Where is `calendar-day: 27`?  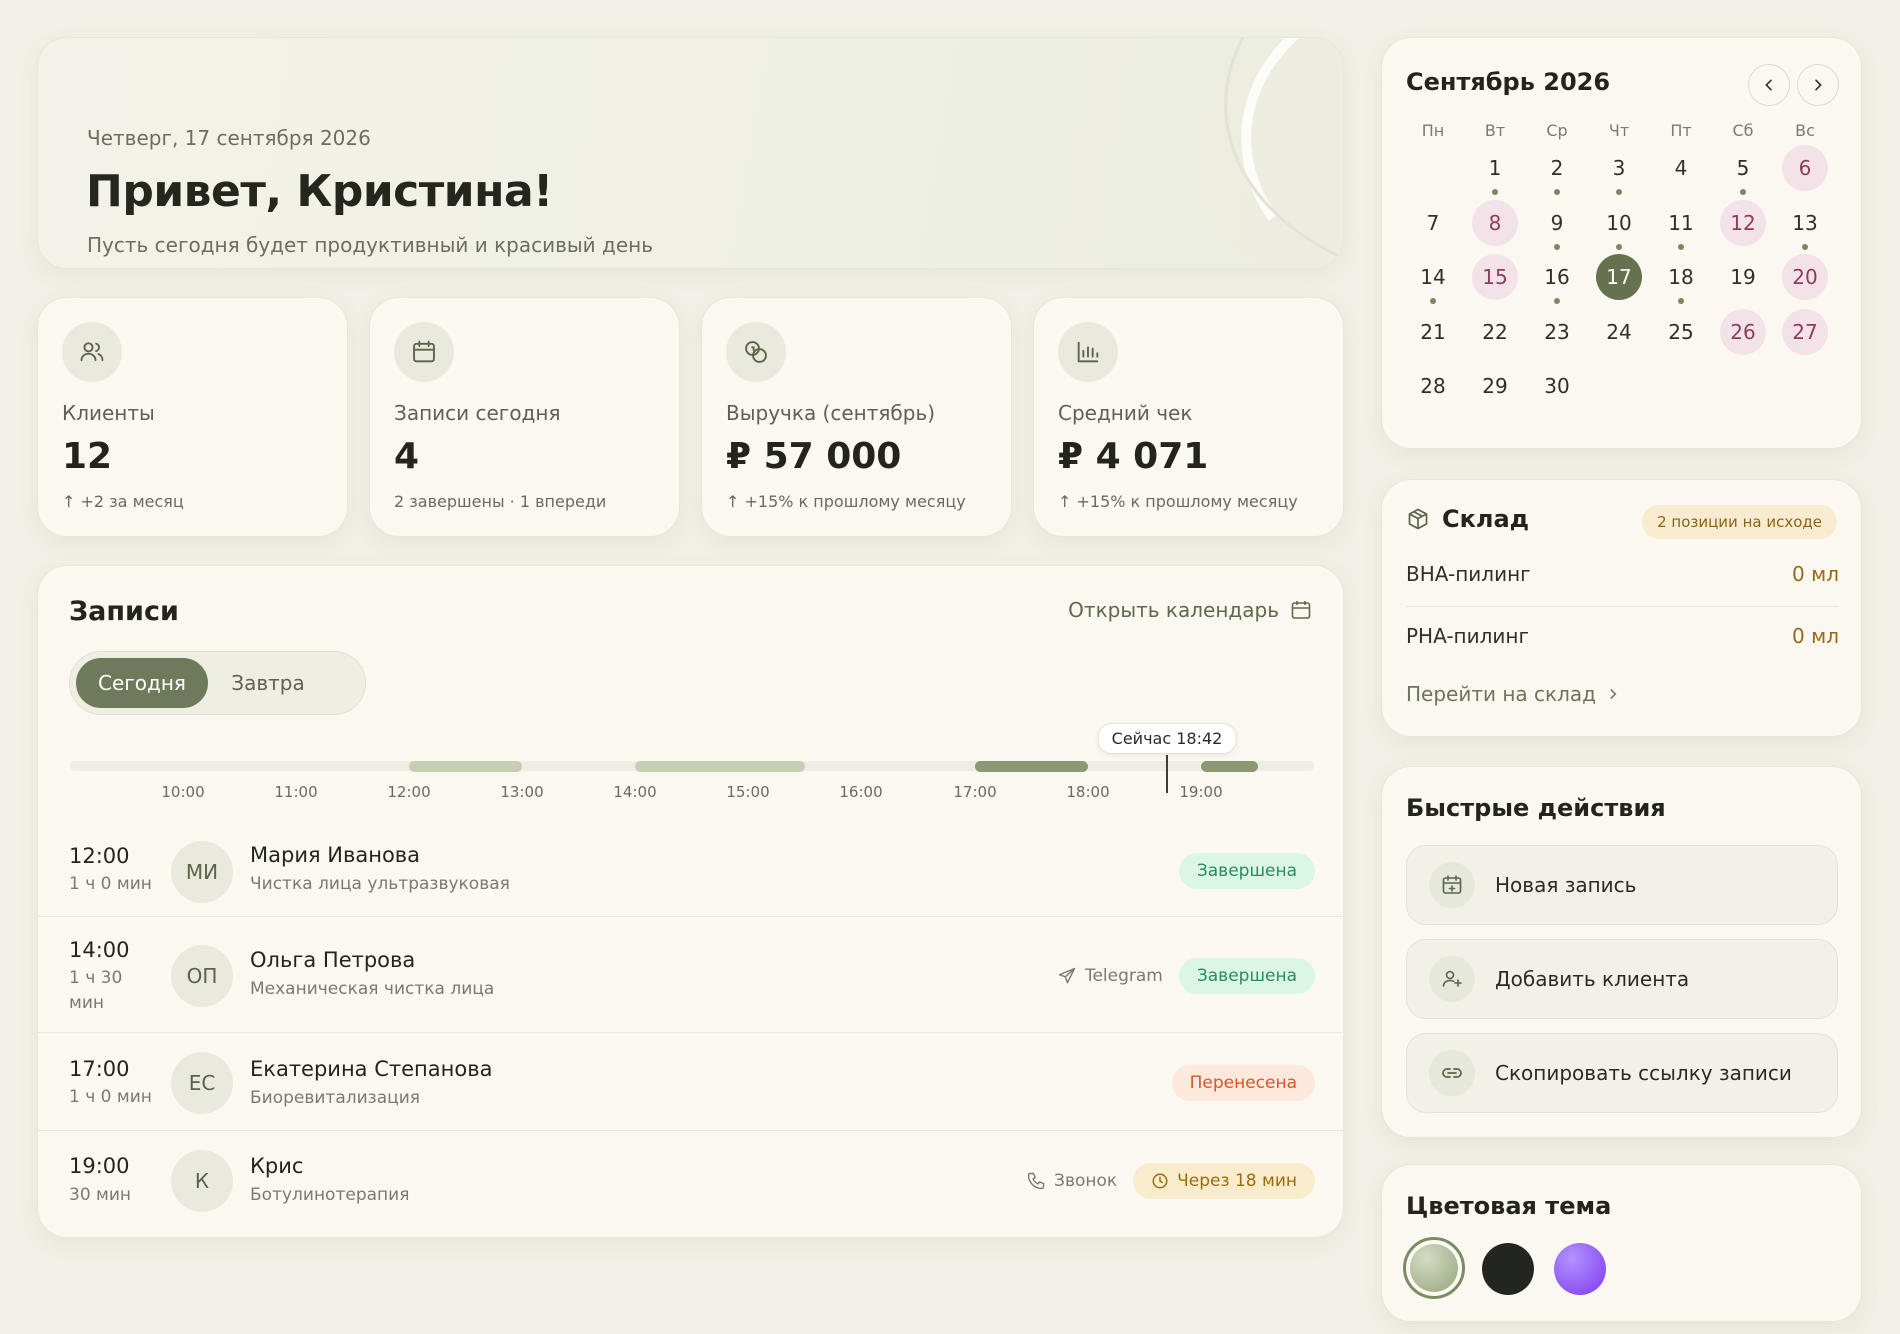
calendar-day: 27 is located at coordinates (1805, 331).